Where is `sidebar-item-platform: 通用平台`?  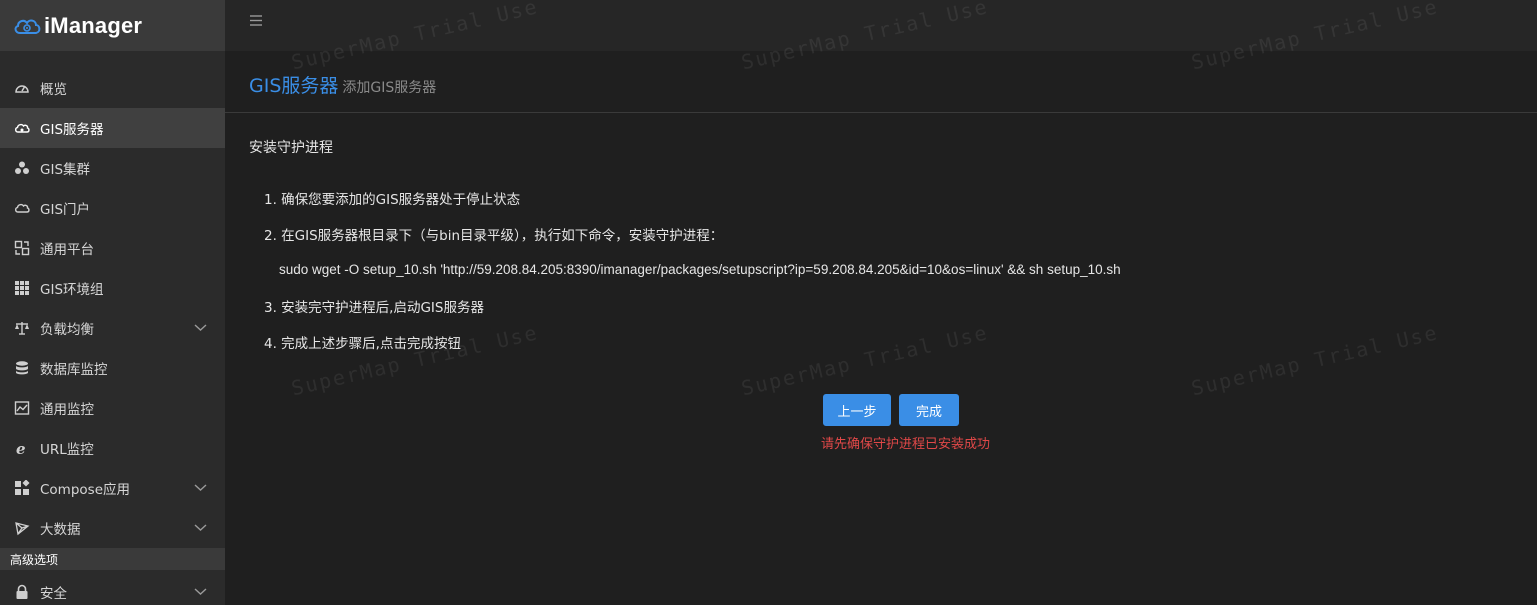
sidebar-item-platform: 通用平台 is located at coordinates (112, 248).